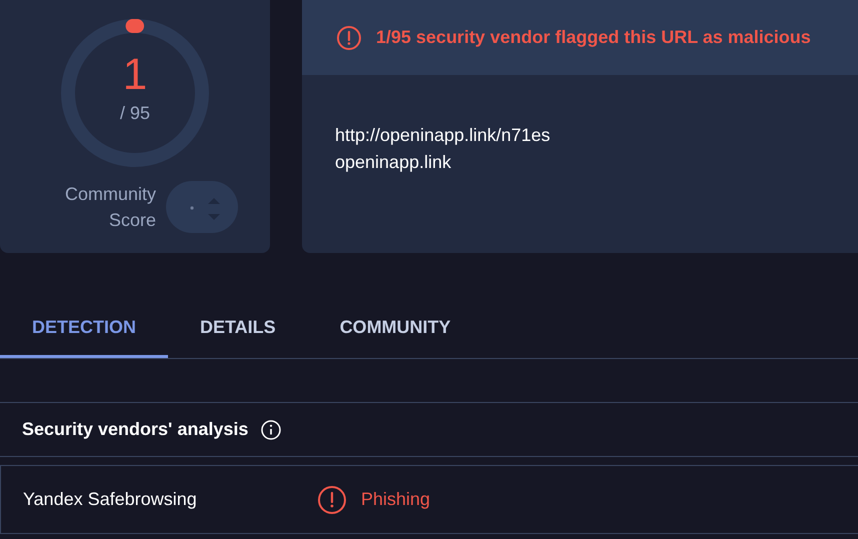 This screenshot has height=539, width=858. Describe the element at coordinates (593, 37) in the screenshot. I see `alert-message: 1/95 security vendor flagged this URL as malicious` at that location.